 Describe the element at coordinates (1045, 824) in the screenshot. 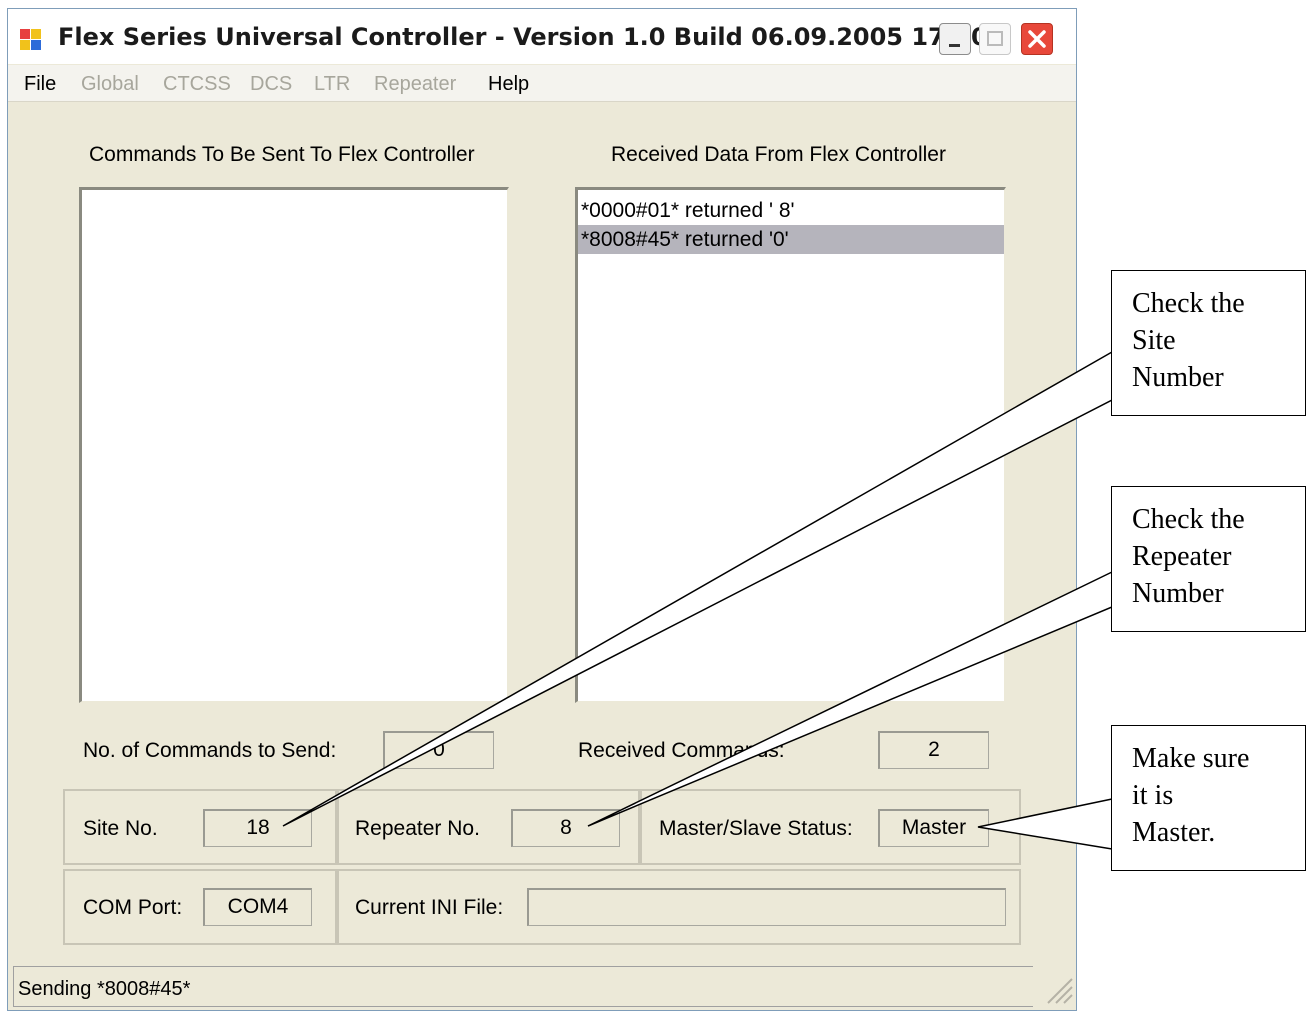

I see `master-callout-pointer` at that location.